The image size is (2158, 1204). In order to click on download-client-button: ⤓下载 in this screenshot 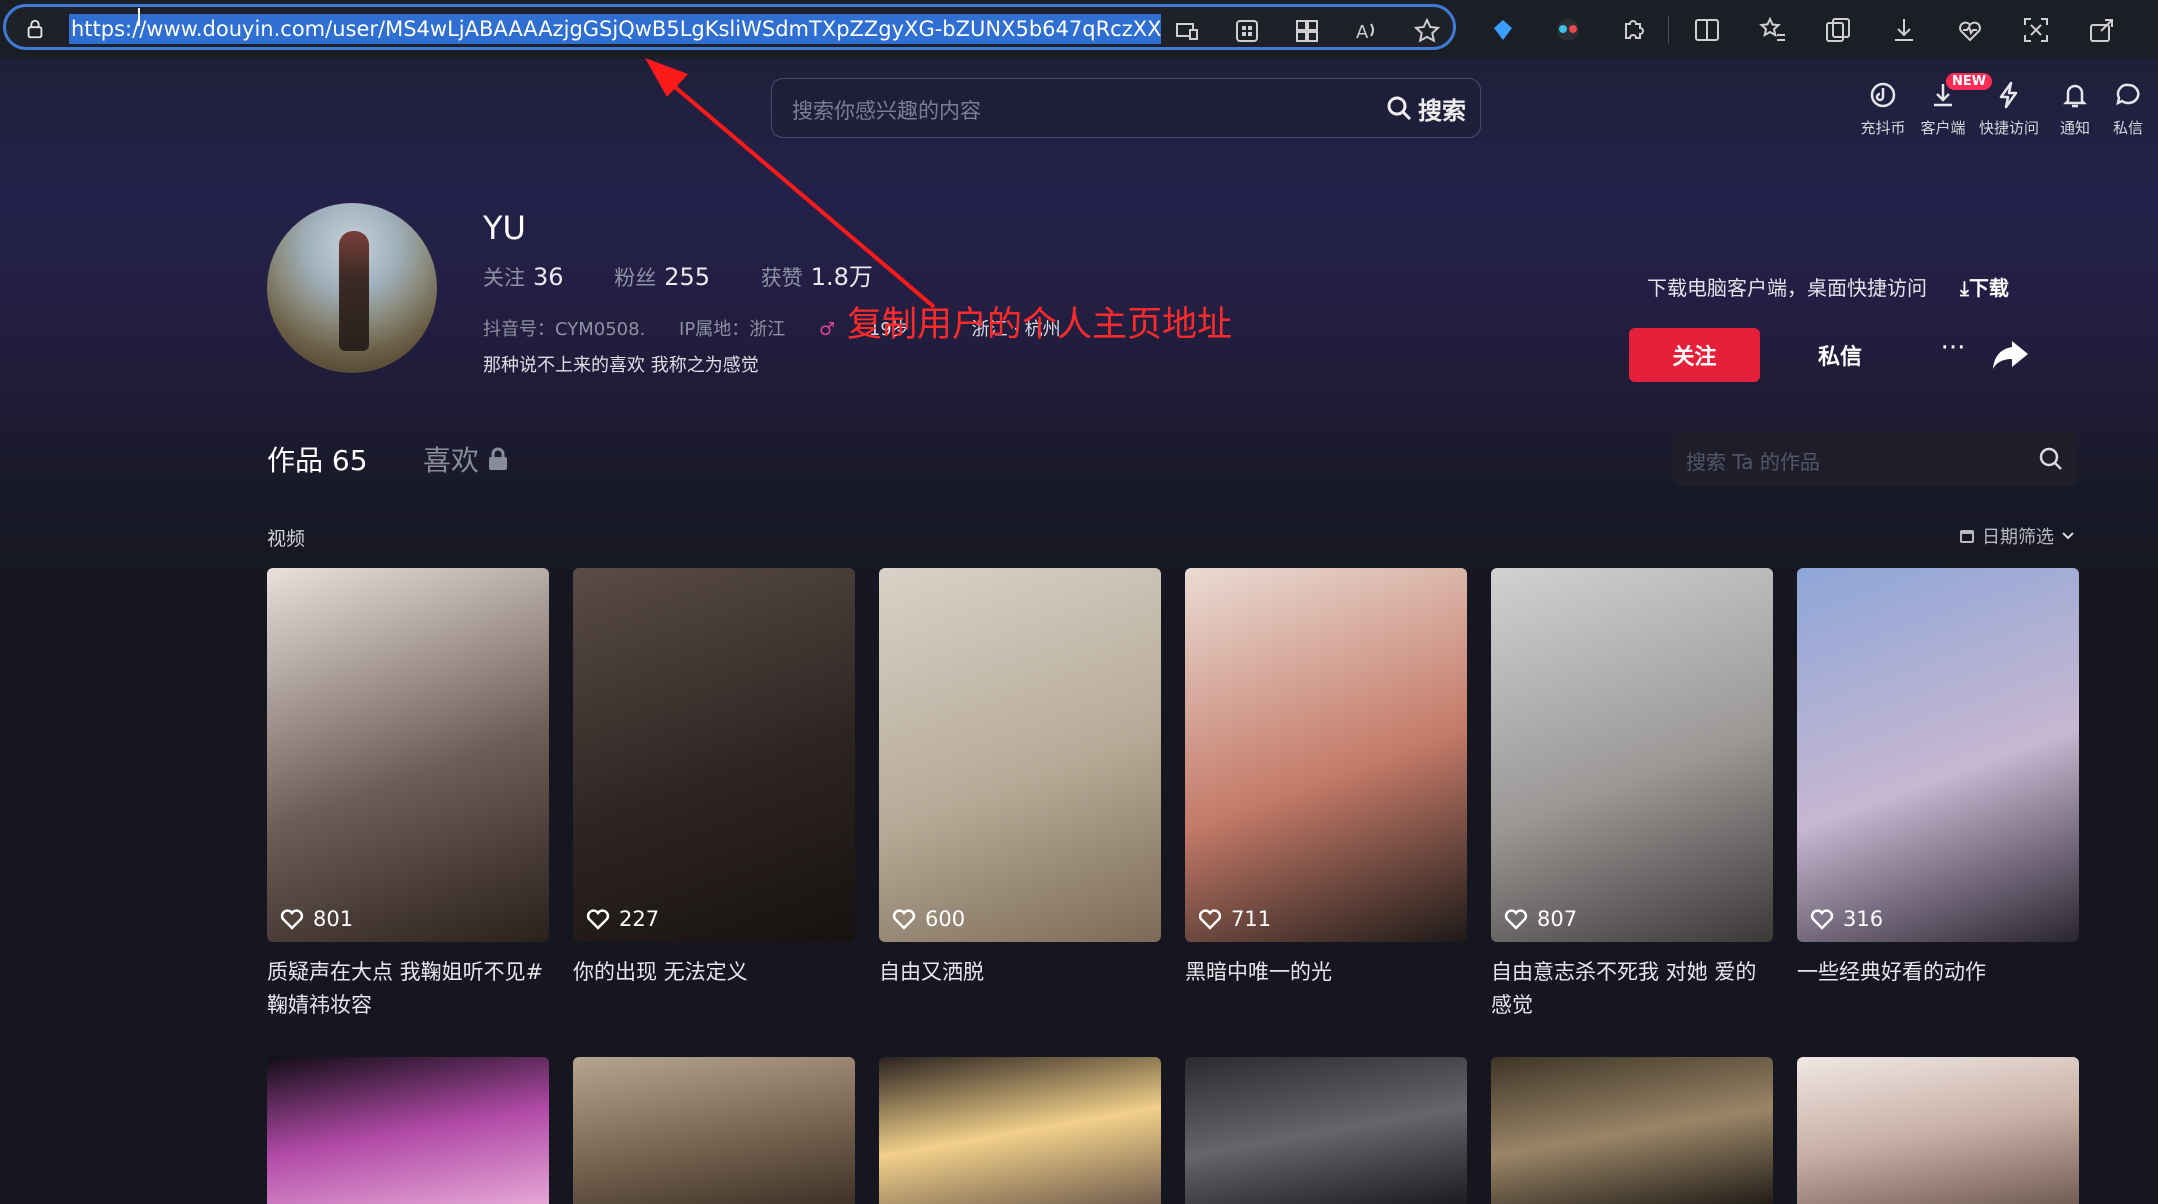, I will do `click(1984, 286)`.